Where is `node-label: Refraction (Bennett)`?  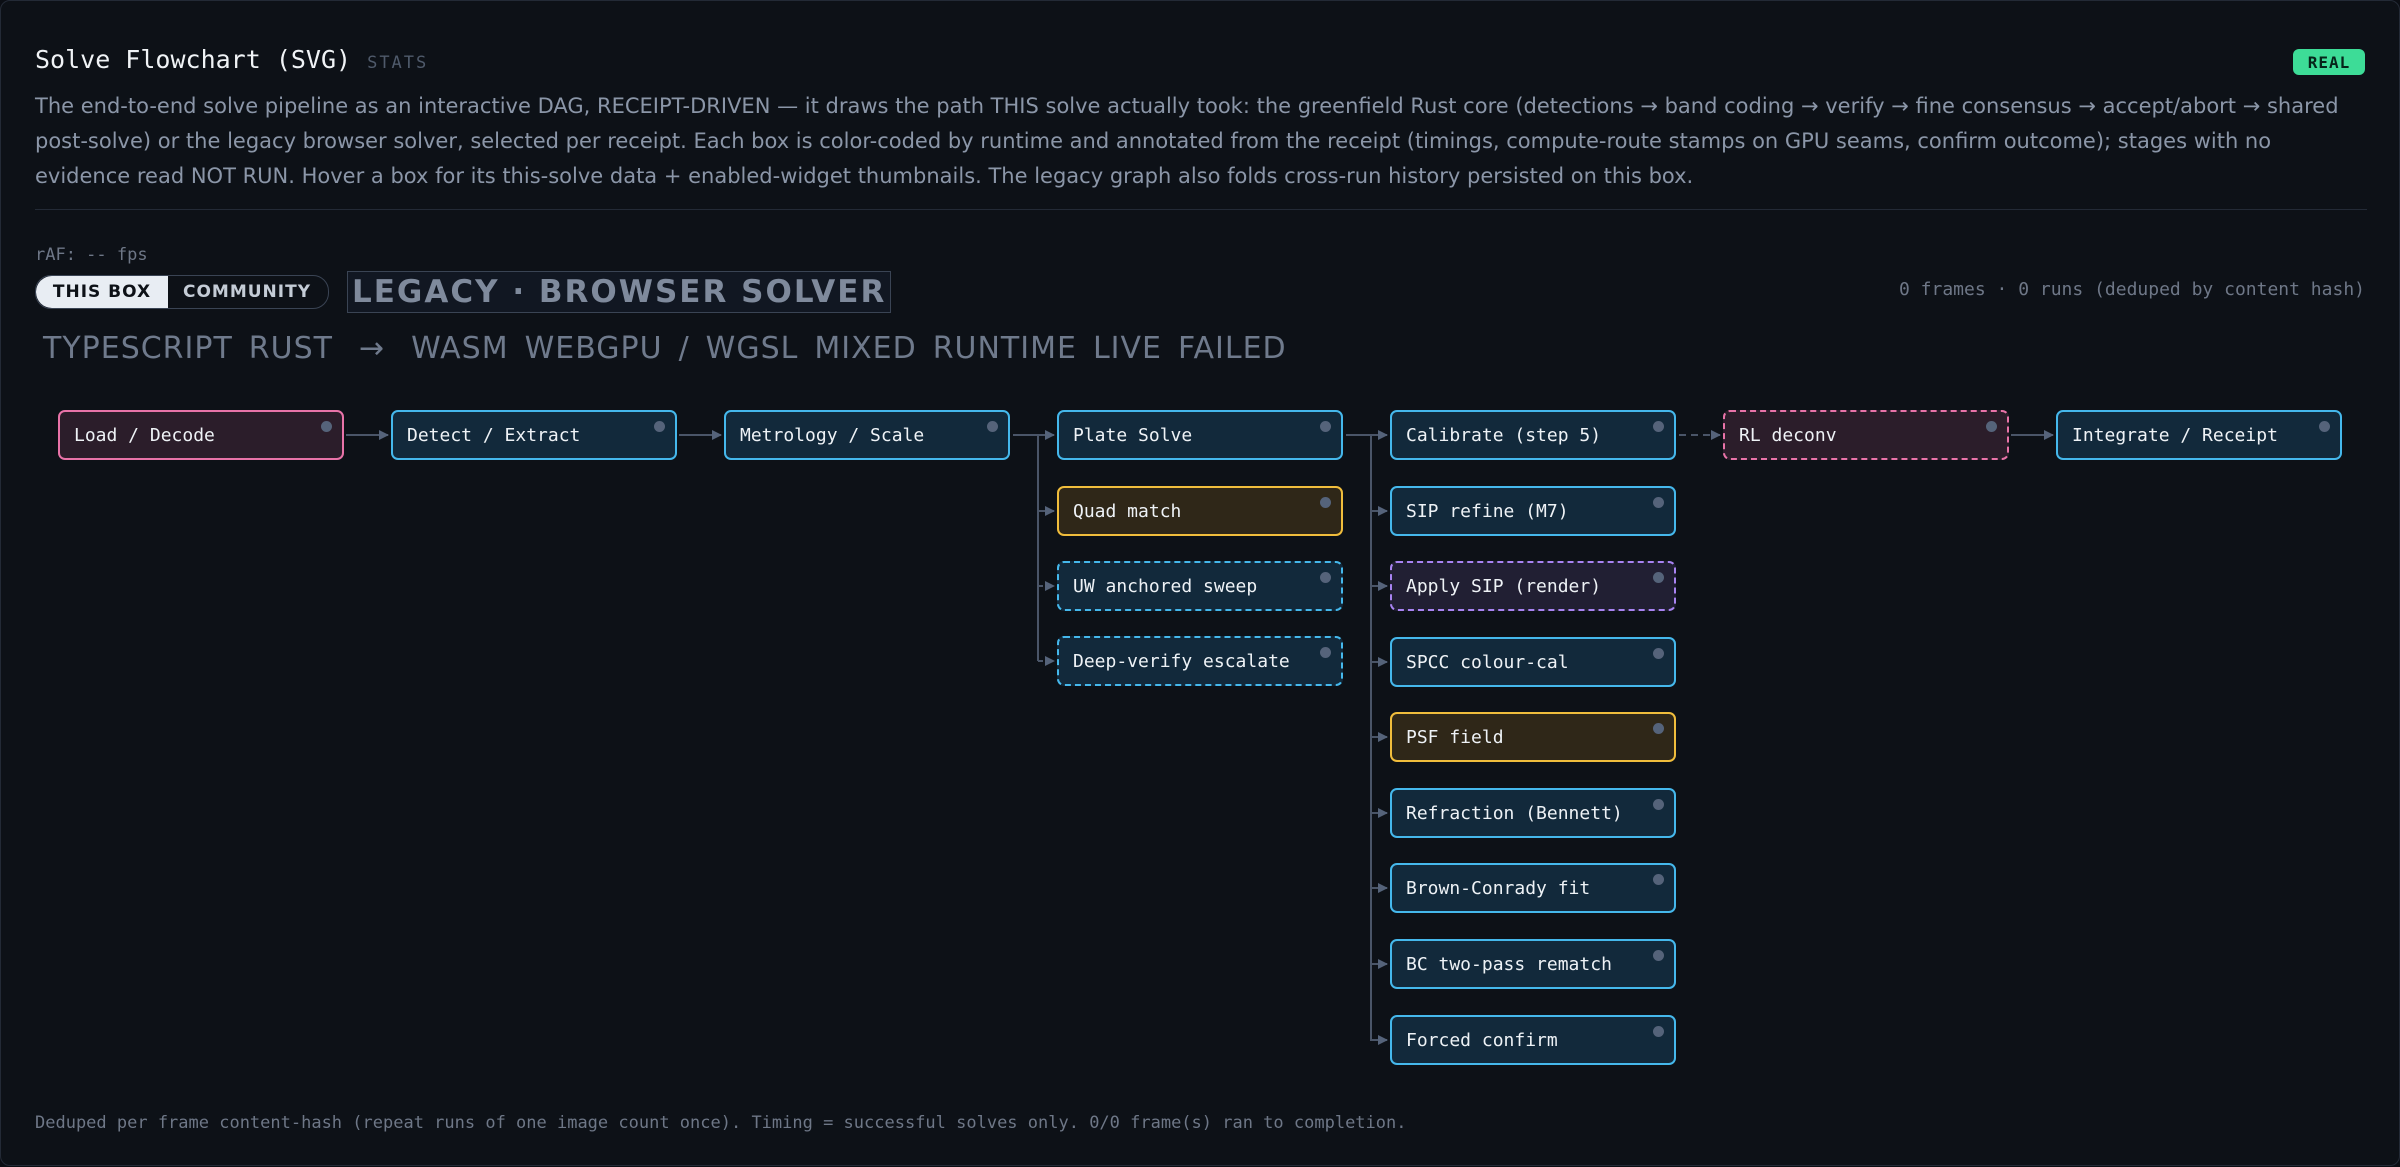 node-label: Refraction (Bennett) is located at coordinates (1514, 813).